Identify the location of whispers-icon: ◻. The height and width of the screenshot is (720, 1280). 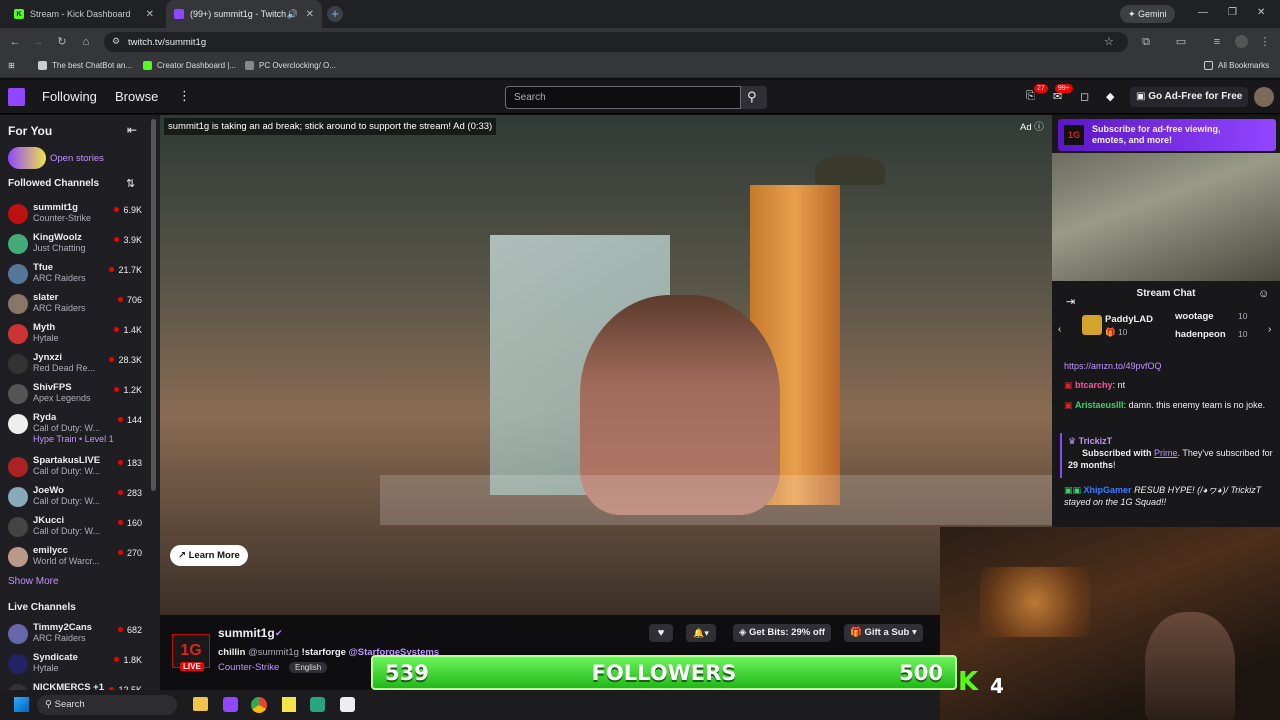
(1084, 96).